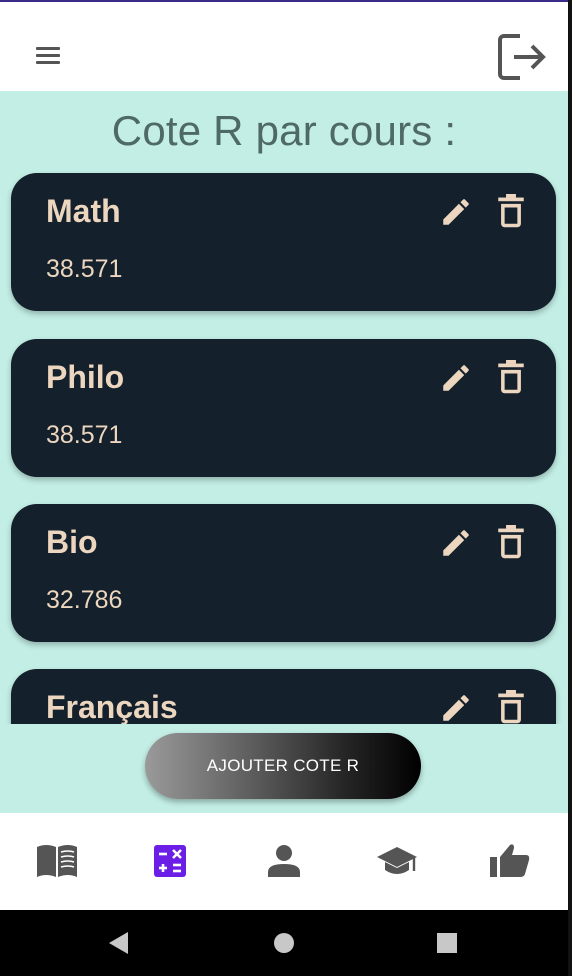 This screenshot has width=572, height=976. I want to click on add-cote-r-button: AJOUTER COTE R, so click(283, 766).